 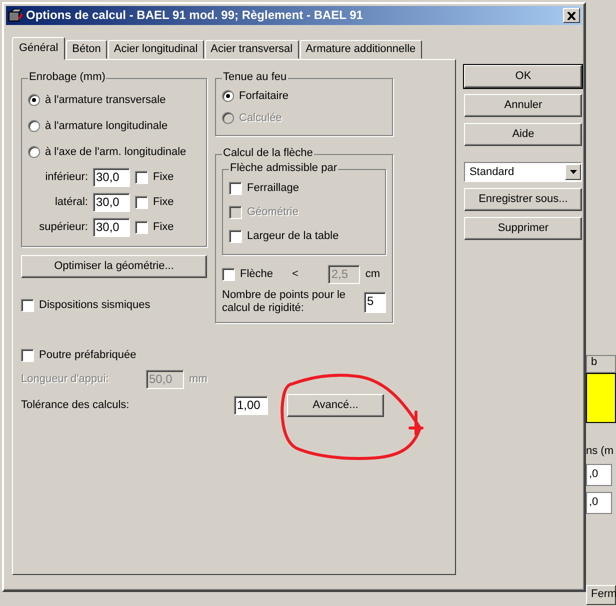 What do you see at coordinates (523, 134) in the screenshot?
I see `dialog-button: Aide` at bounding box center [523, 134].